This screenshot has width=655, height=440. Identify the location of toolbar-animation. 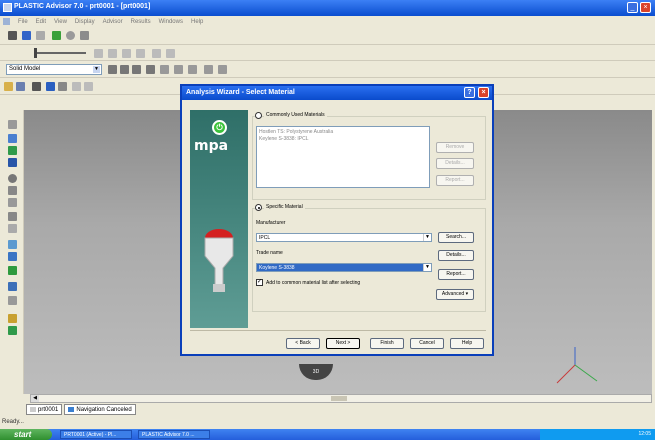
(327, 53).